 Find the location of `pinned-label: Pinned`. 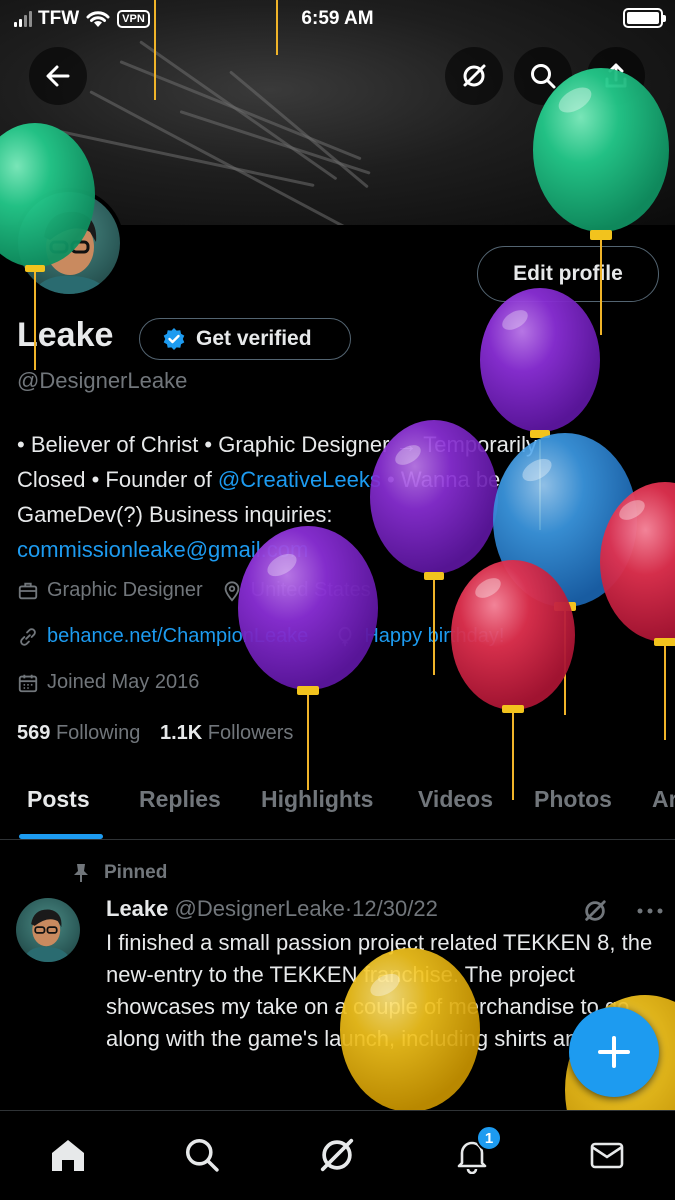

pinned-label: Pinned is located at coordinates (119, 873).